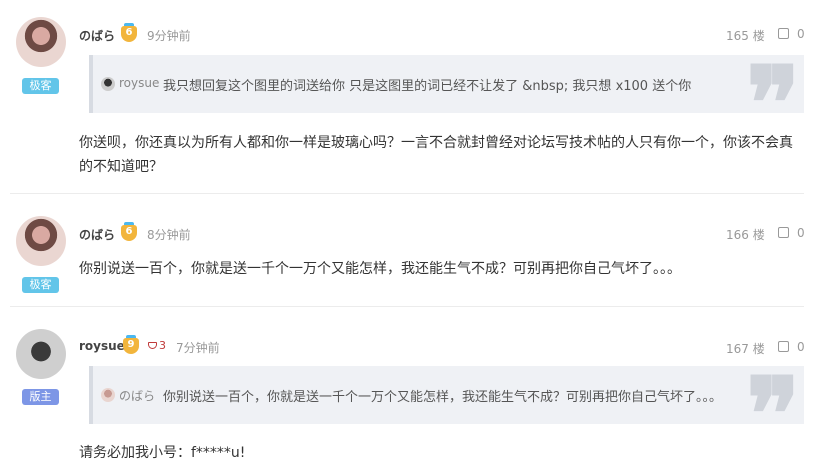  I want to click on level-number: 9, so click(131, 344).